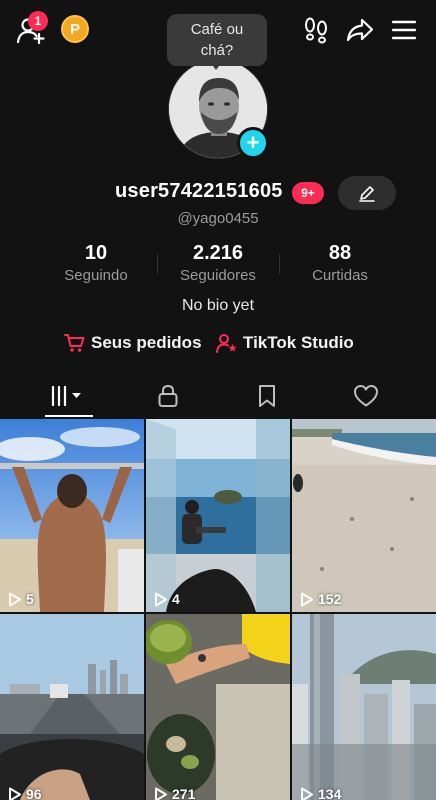  Describe the element at coordinates (199, 191) in the screenshot. I see `username: user57422151605` at that location.